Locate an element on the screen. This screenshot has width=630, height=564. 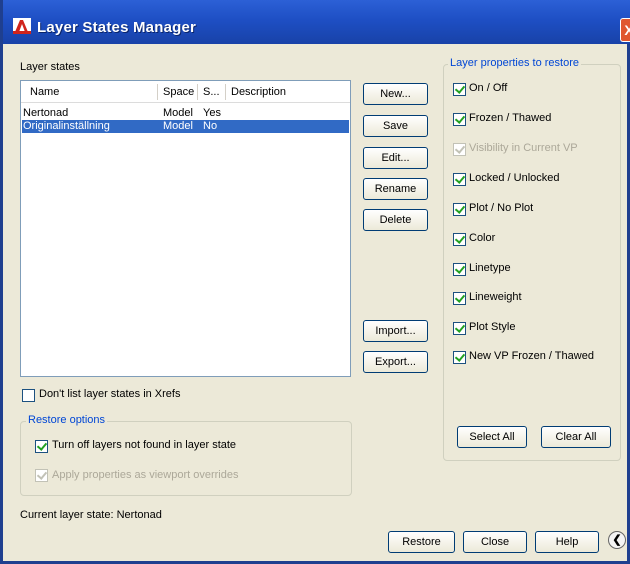
window-title: Layer States Manager is located at coordinates (117, 27).